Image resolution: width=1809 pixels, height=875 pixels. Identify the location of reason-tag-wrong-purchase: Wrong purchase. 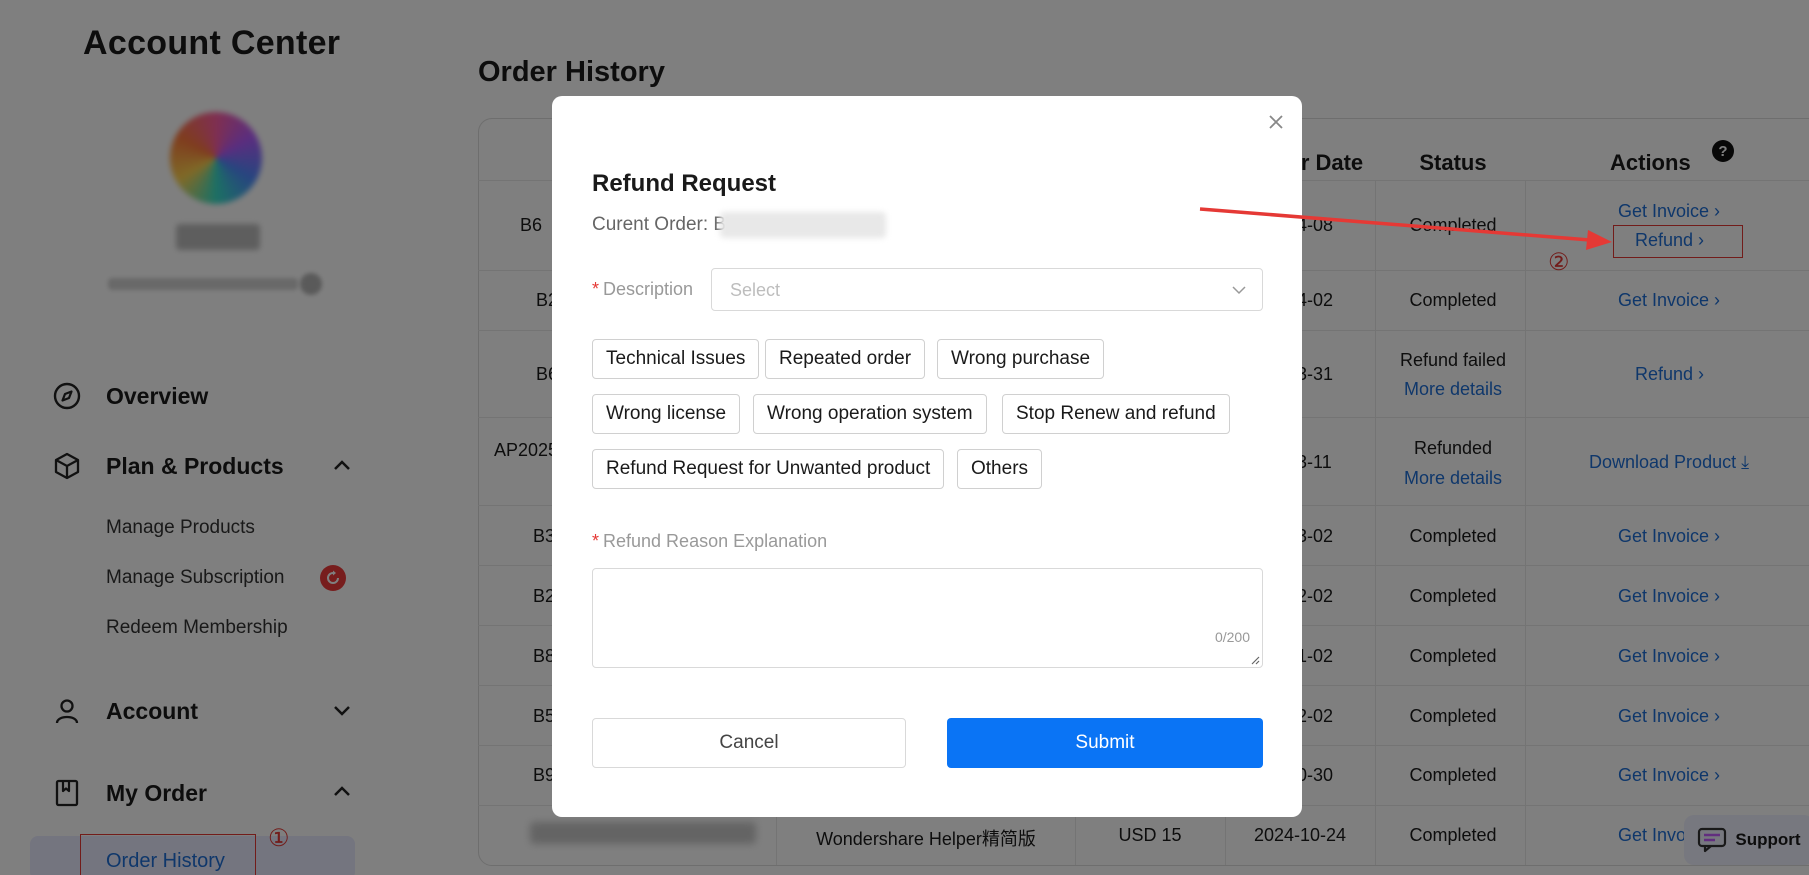
(1021, 359).